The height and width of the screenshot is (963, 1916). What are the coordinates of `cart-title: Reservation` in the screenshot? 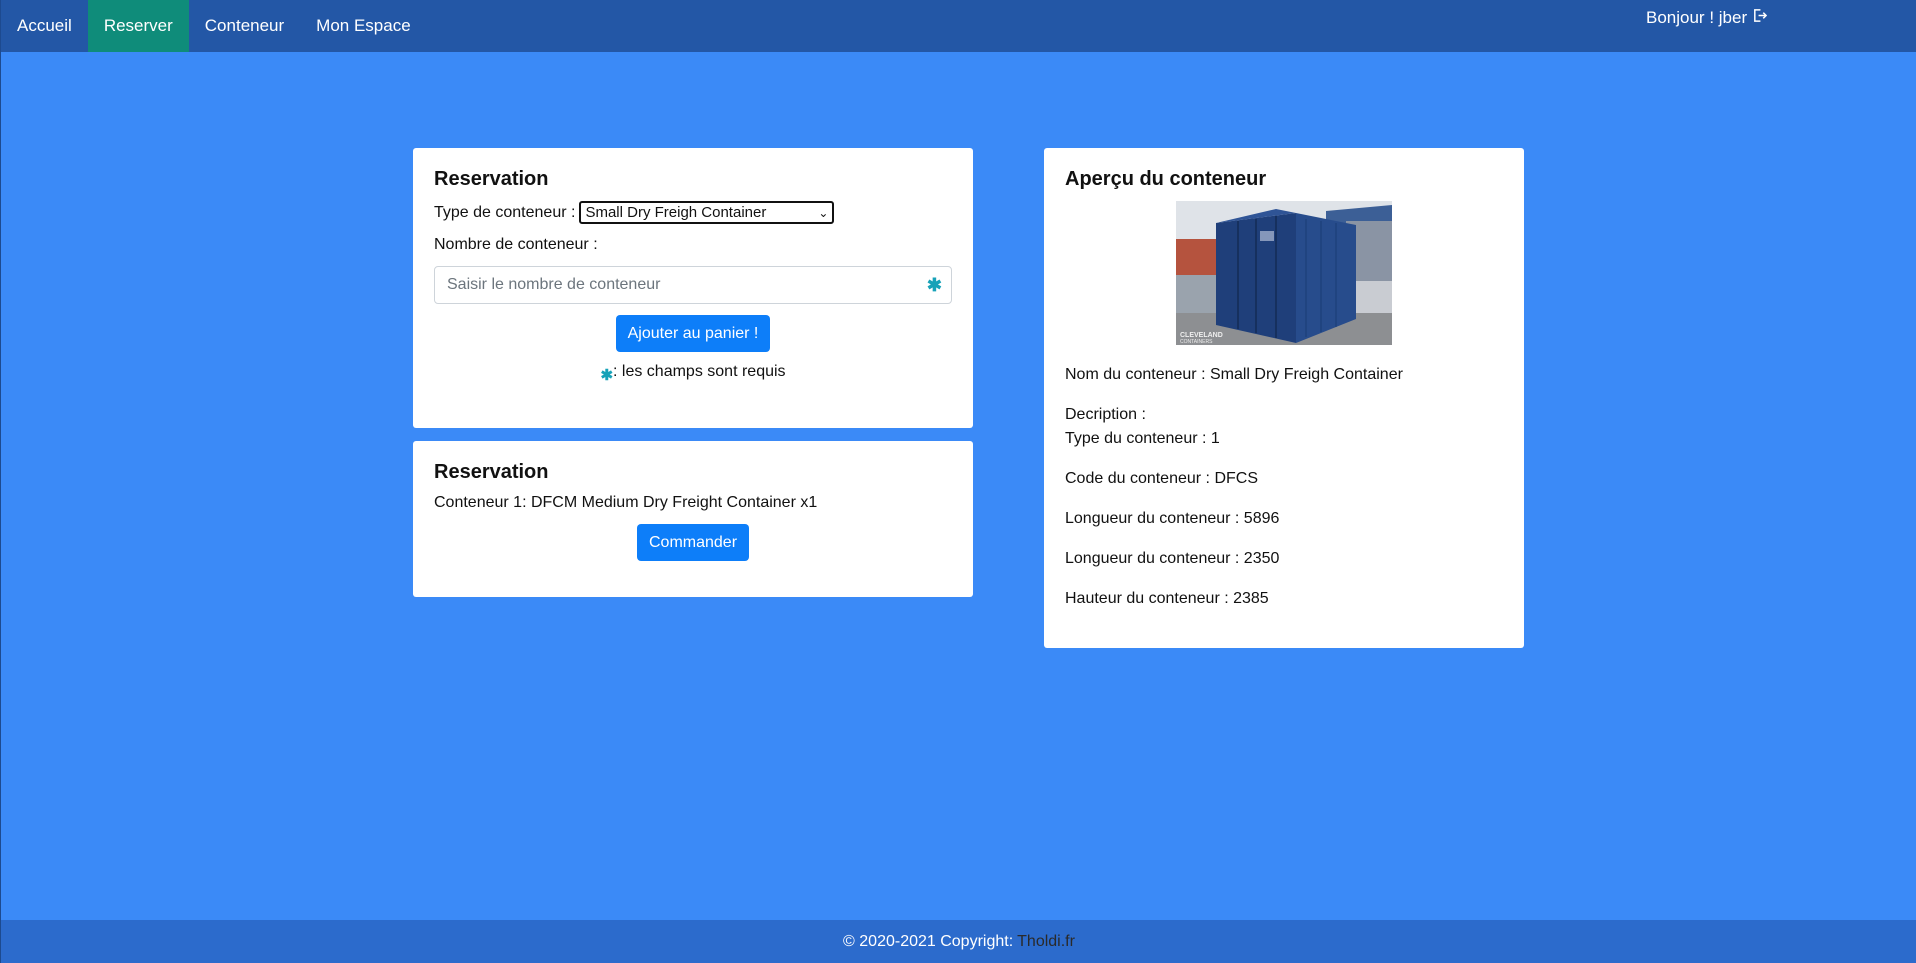 It's located at (491, 472).